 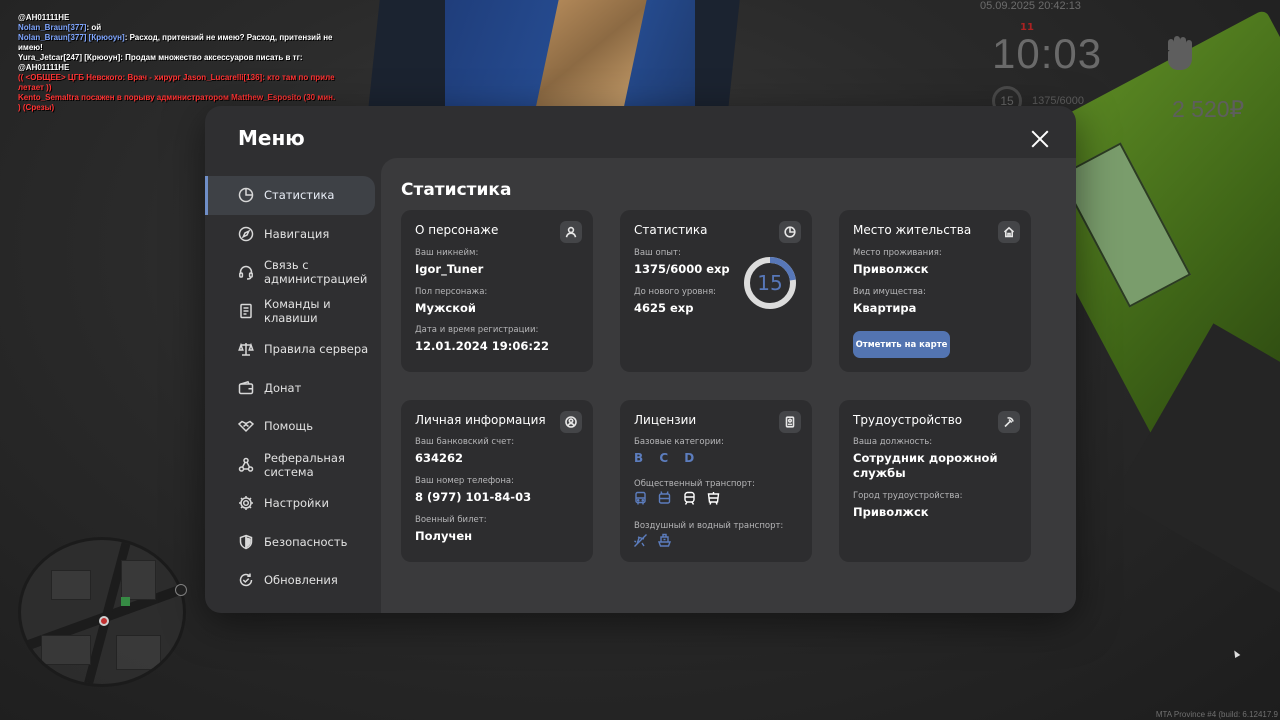 What do you see at coordinates (480, 420) in the screenshot?
I see `card-title: Личная информация` at bounding box center [480, 420].